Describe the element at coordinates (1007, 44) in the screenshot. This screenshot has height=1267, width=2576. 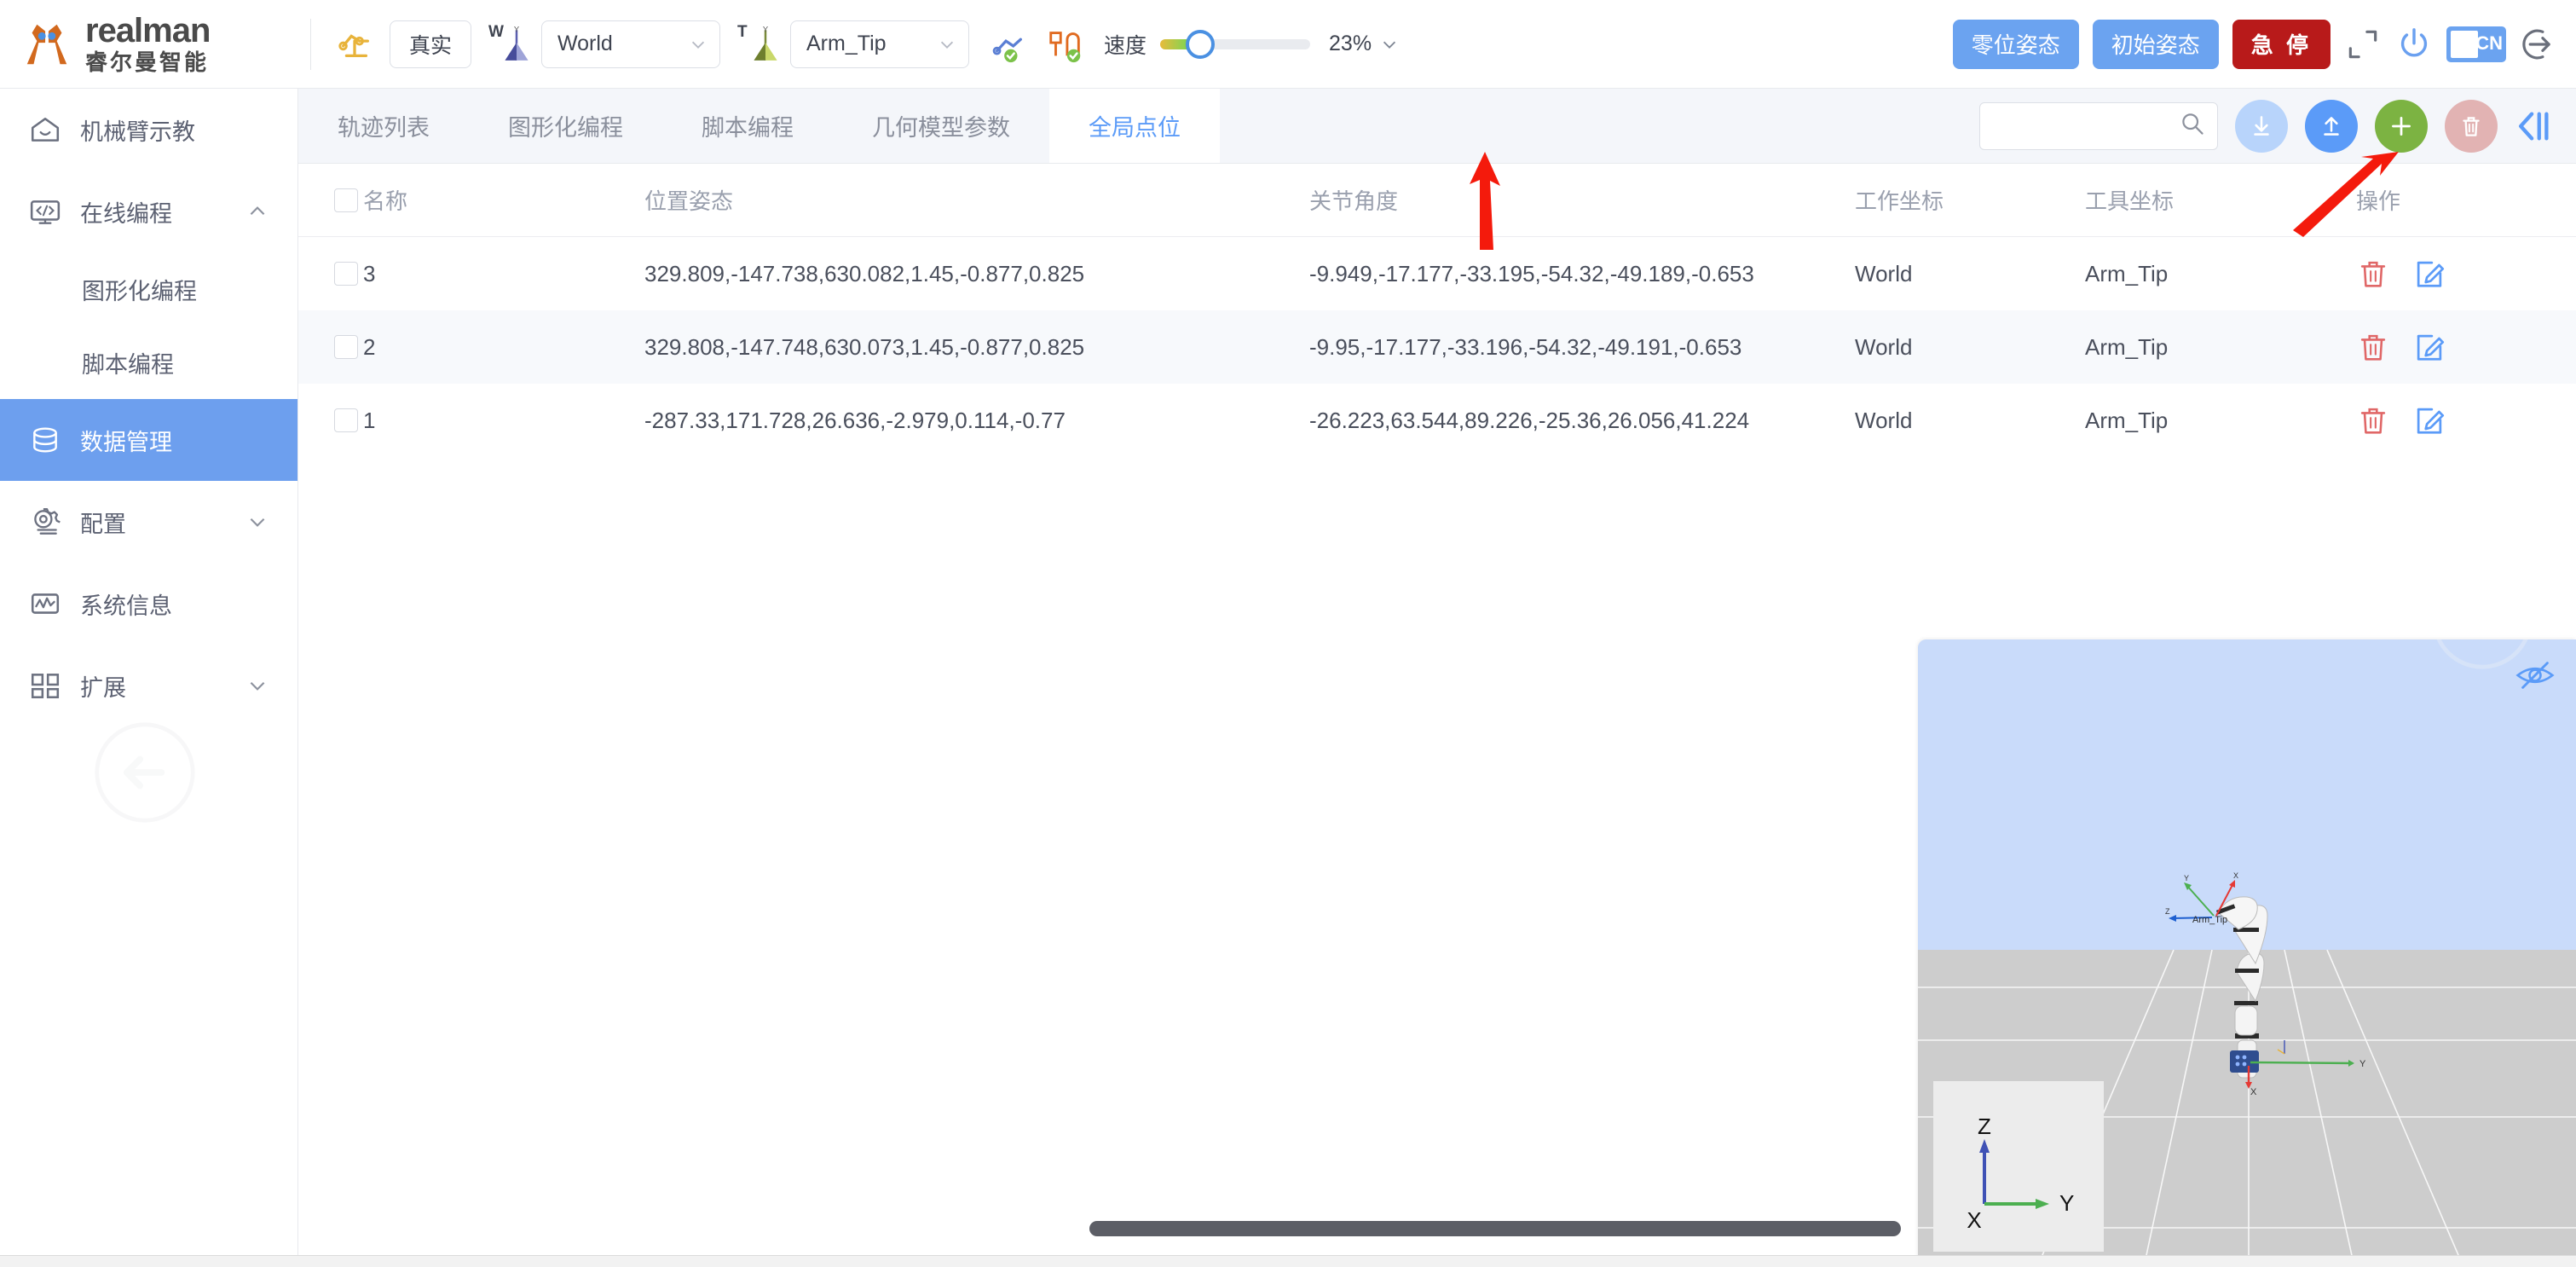
I see `robot-arm-status-icon` at that location.